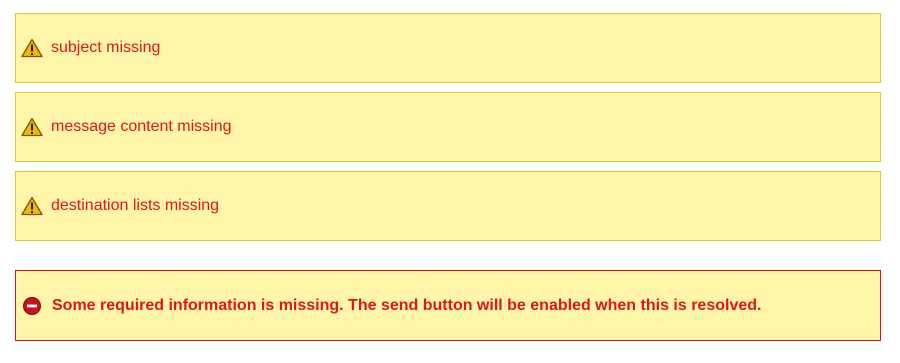  I want to click on warning-text: message content missing, so click(141, 126).